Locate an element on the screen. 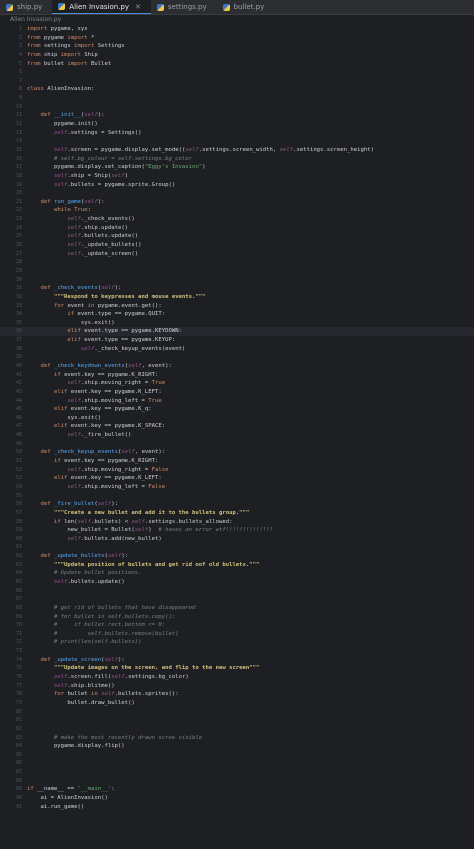 The height and width of the screenshot is (849, 474). code-line: 34 if event.type == pygame.QUIT: is located at coordinates (237, 314).